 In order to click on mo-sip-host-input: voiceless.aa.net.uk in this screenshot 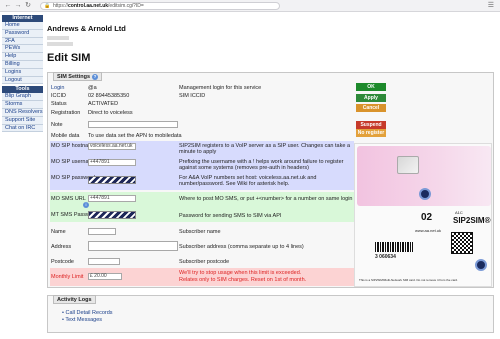, I will do `click(112, 146)`.